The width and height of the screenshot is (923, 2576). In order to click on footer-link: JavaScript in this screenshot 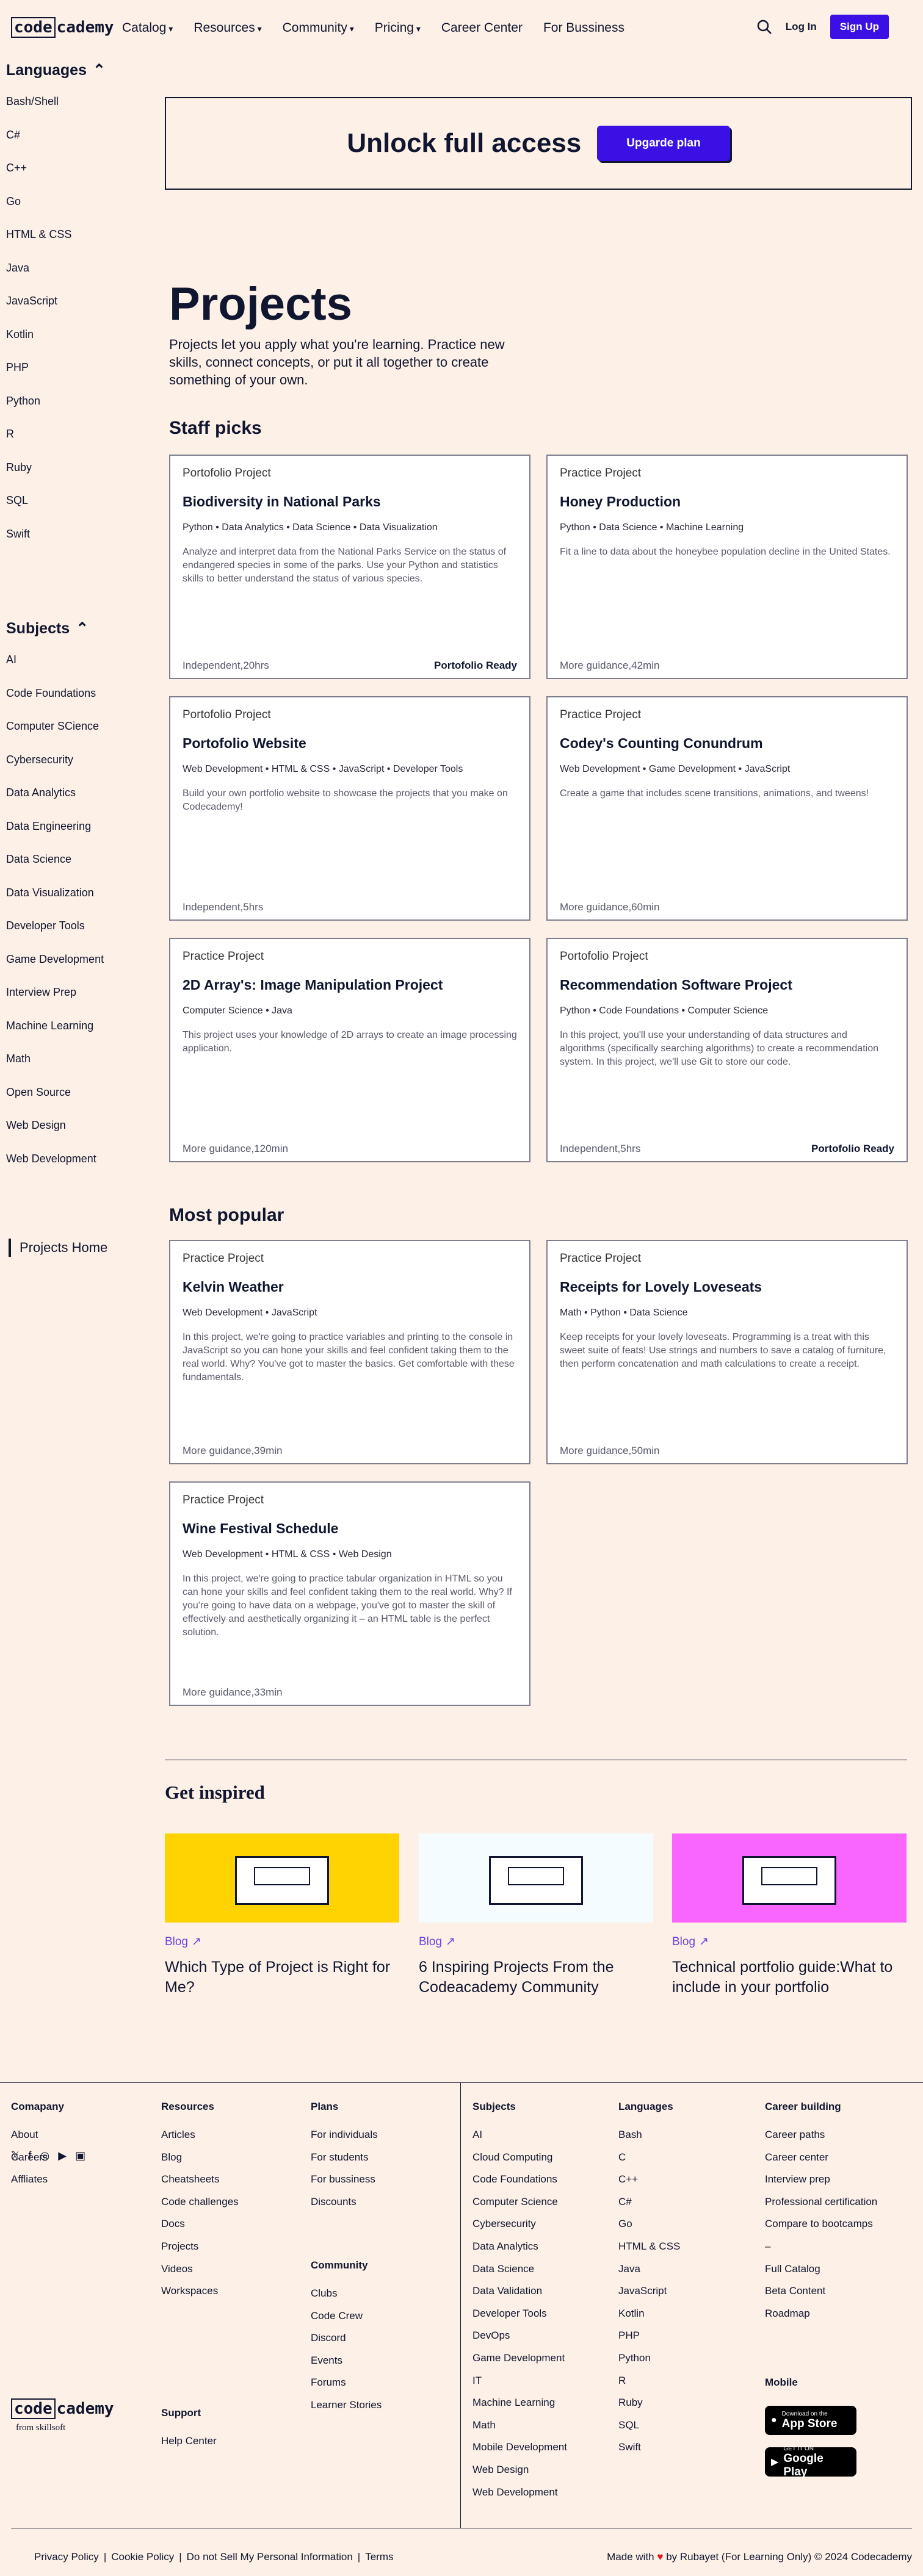, I will do `click(649, 2296)`.